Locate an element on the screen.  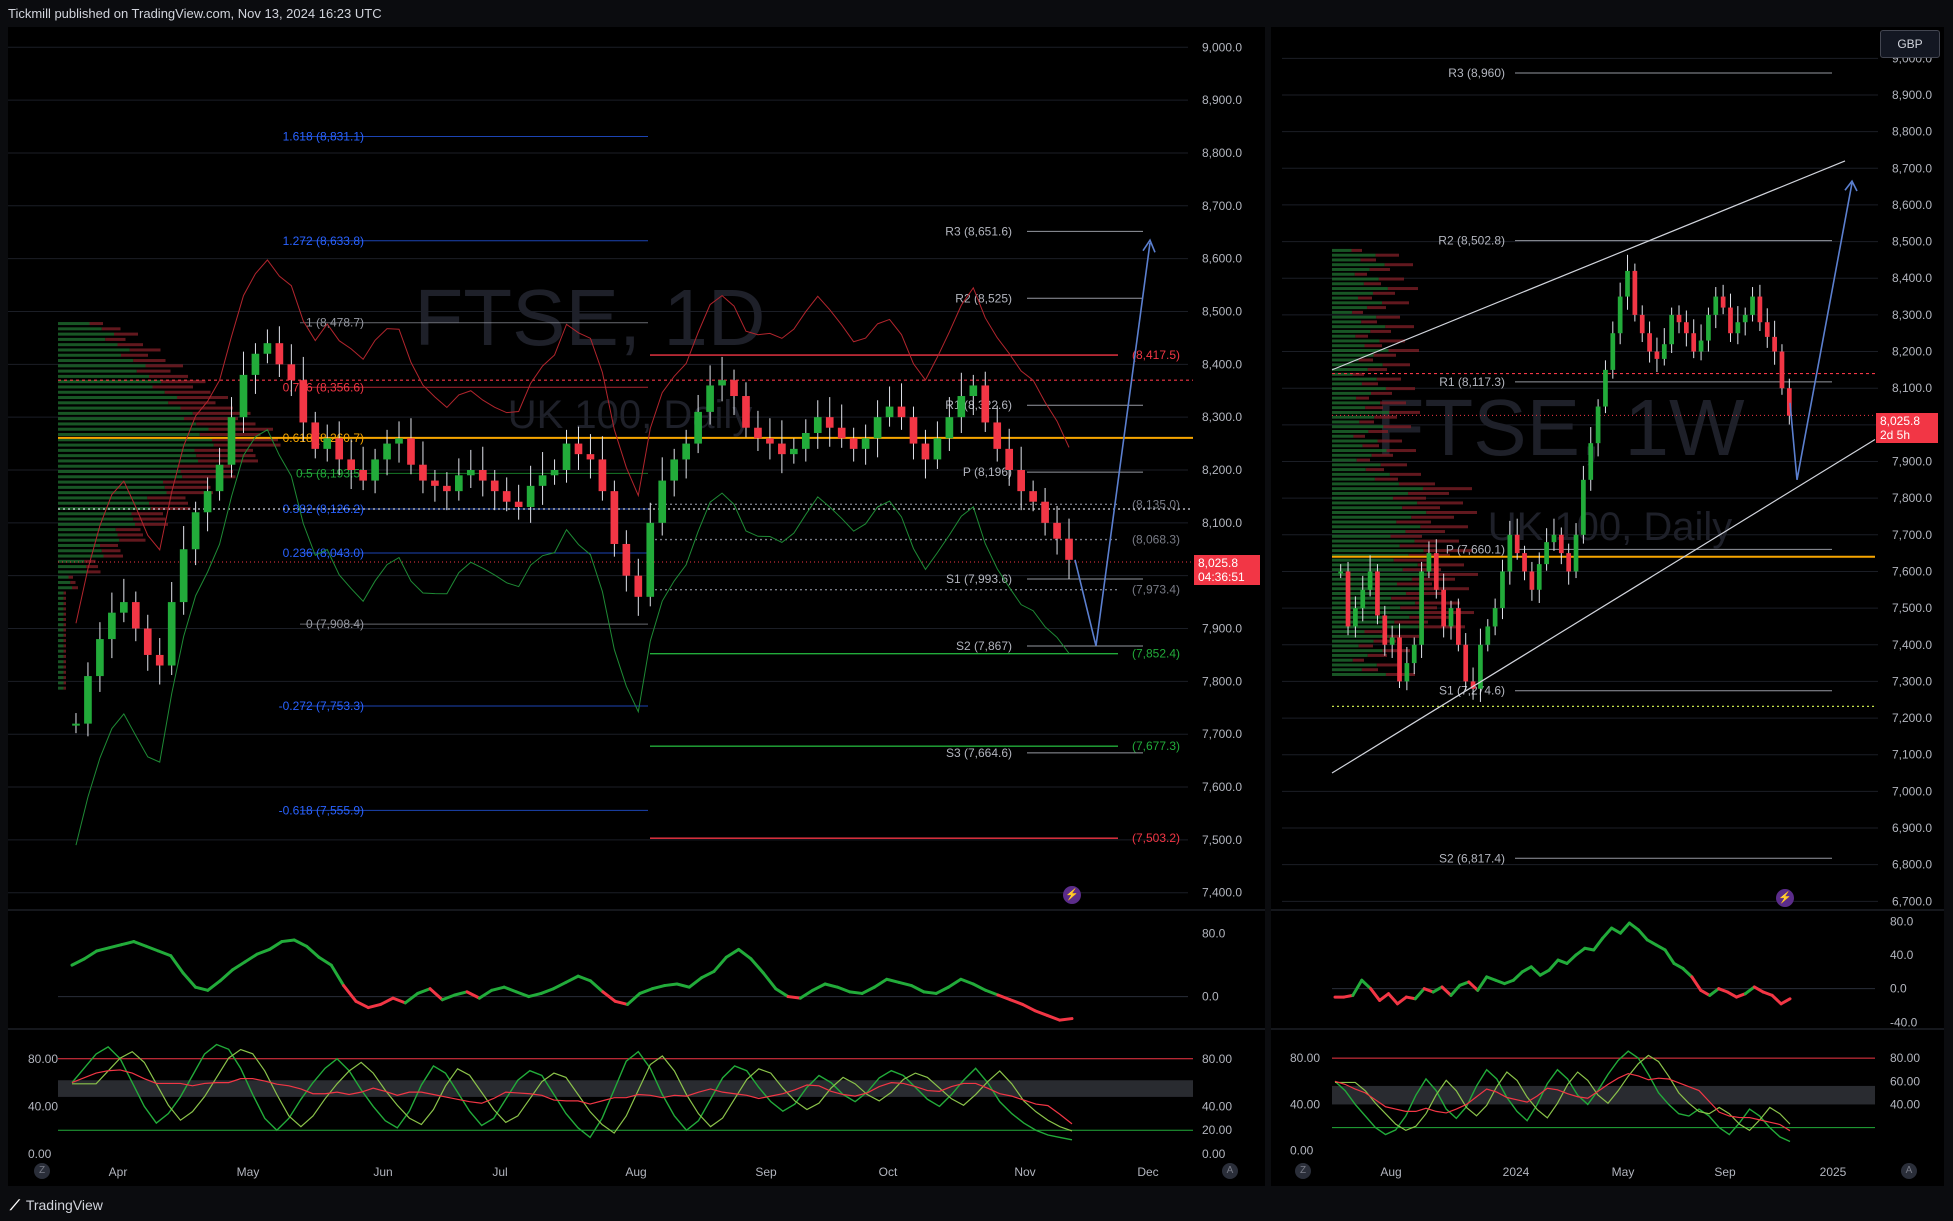
left-lightning-icon: ⚡ is located at coordinates (1072, 895).